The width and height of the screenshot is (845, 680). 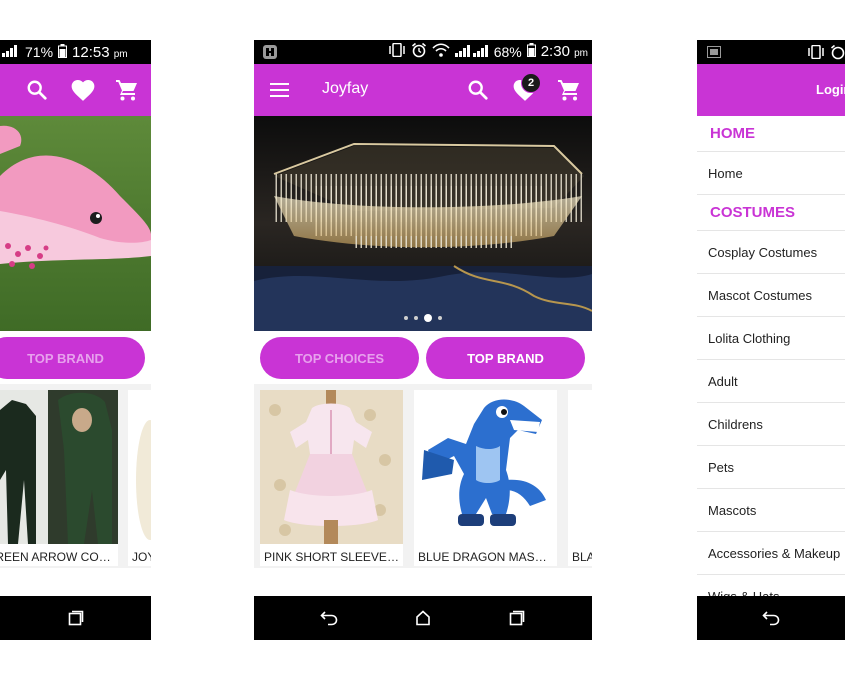 What do you see at coordinates (141, 557) in the screenshot?
I see `product-name: JOY` at bounding box center [141, 557].